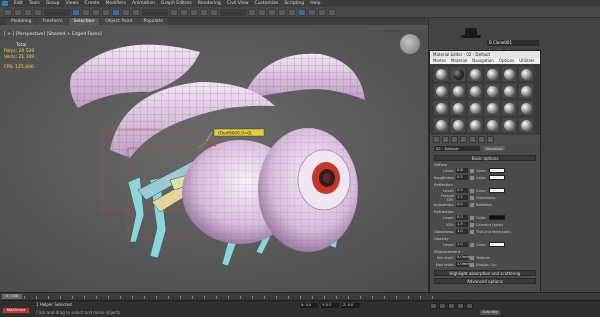 The height and width of the screenshot is (317, 600). I want to click on menu-item-edit: Edit, so click(18, 3).